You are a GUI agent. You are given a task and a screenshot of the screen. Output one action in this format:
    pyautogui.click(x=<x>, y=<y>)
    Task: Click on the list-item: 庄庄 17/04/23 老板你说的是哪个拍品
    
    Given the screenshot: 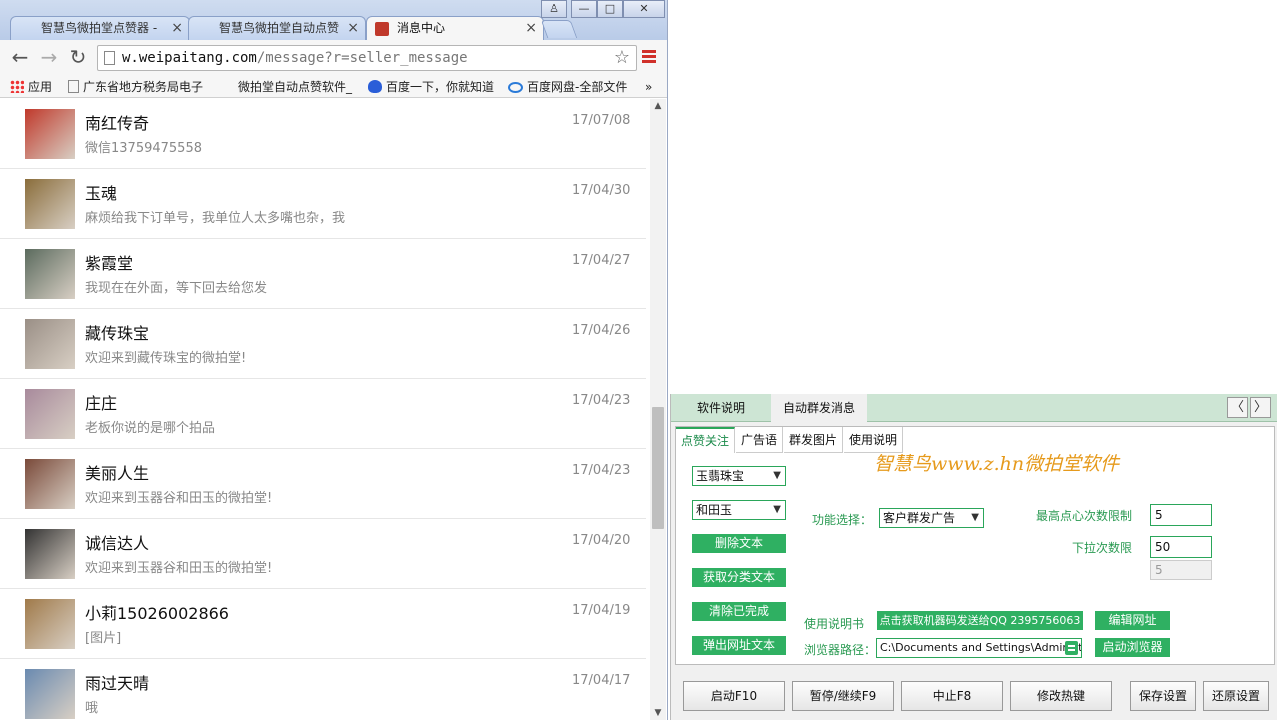 What is the action you would take?
    pyautogui.click(x=323, y=414)
    